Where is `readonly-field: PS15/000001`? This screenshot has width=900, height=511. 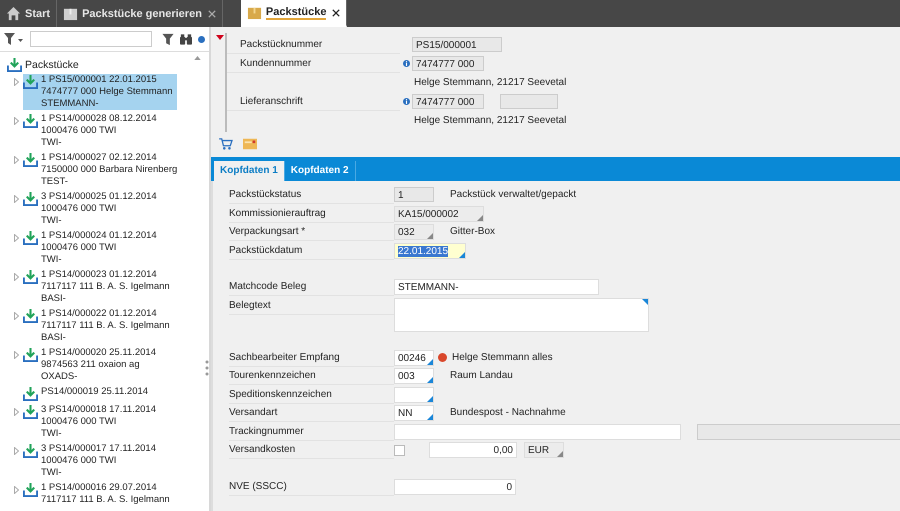
readonly-field: PS15/000001 is located at coordinates (457, 44).